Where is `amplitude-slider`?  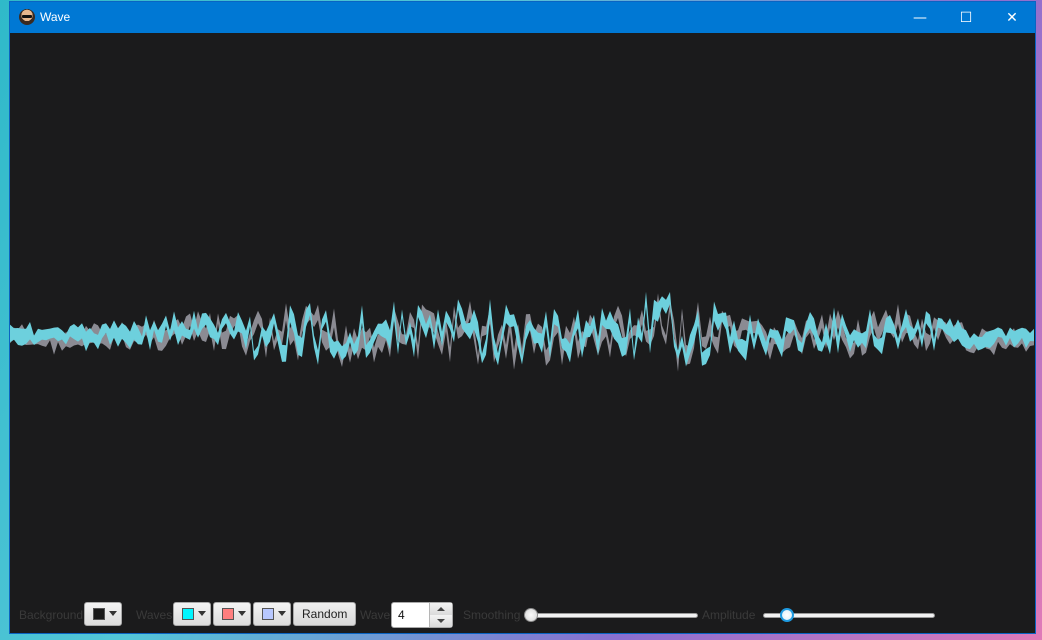 amplitude-slider is located at coordinates (849, 615).